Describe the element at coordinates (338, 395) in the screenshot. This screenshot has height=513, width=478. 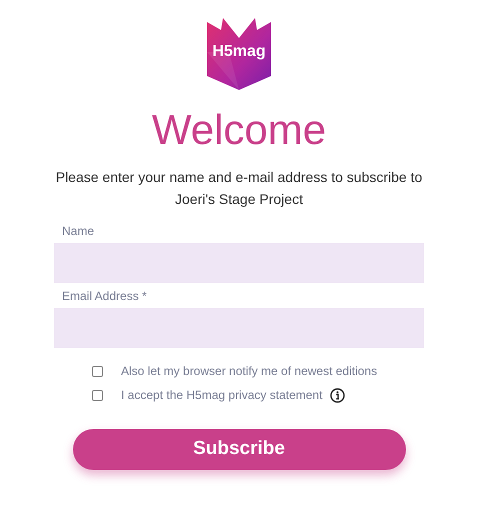
I see `info-icon` at that location.